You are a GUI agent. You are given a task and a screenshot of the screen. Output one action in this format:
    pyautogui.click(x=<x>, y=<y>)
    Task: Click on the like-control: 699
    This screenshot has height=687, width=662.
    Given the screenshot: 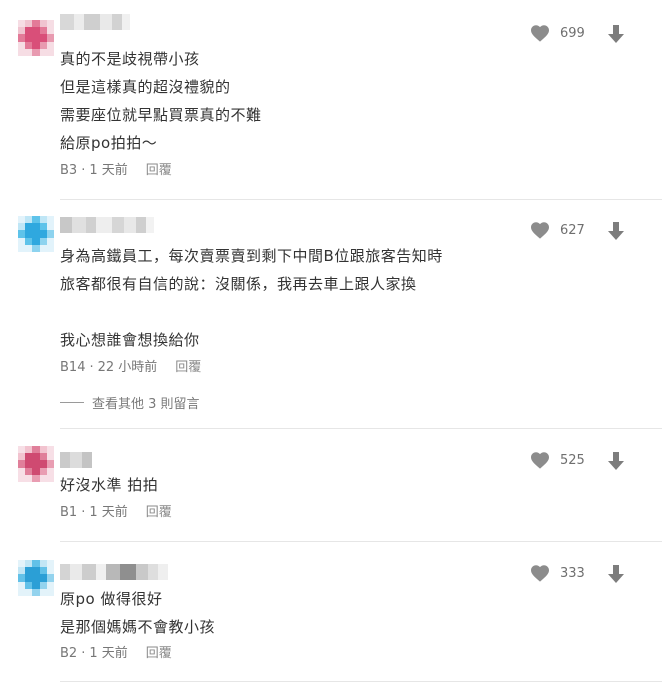 What is the action you would take?
    pyautogui.click(x=557, y=33)
    